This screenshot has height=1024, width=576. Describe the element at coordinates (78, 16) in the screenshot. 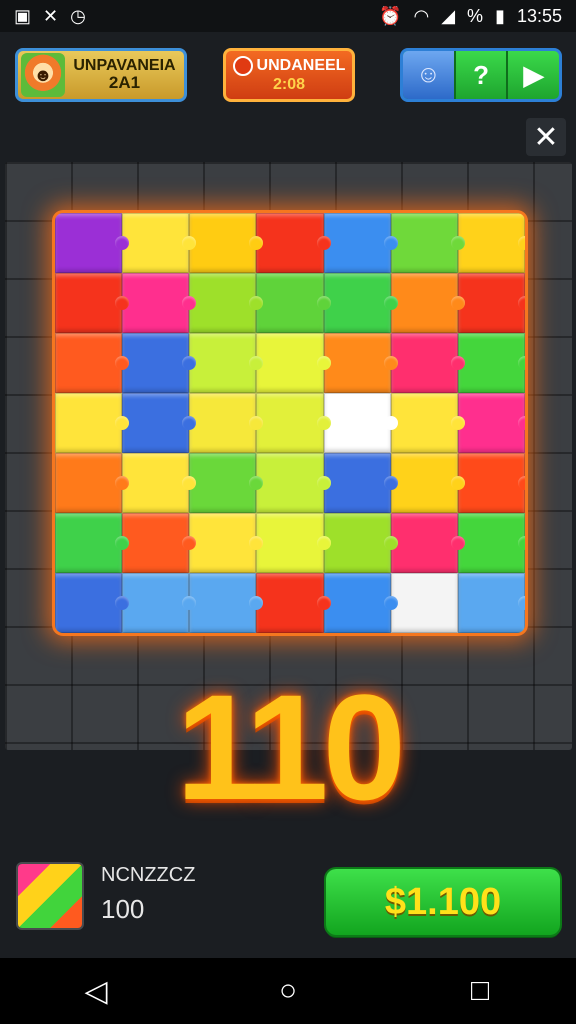

I see `clock-icon: ◷` at that location.